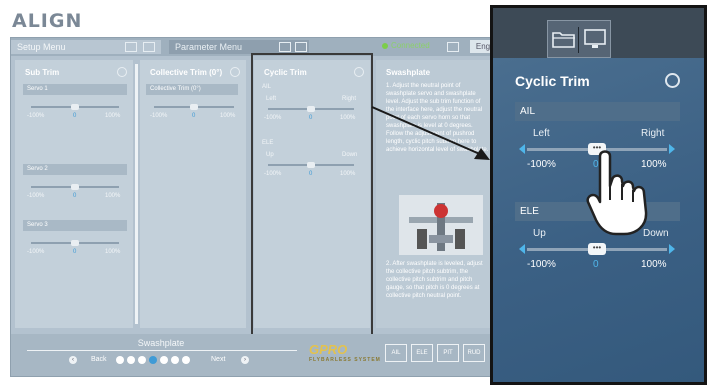 Image resolution: width=707 pixels, height=385 pixels. I want to click on zoom-pointer-arrow, so click(430, 133).